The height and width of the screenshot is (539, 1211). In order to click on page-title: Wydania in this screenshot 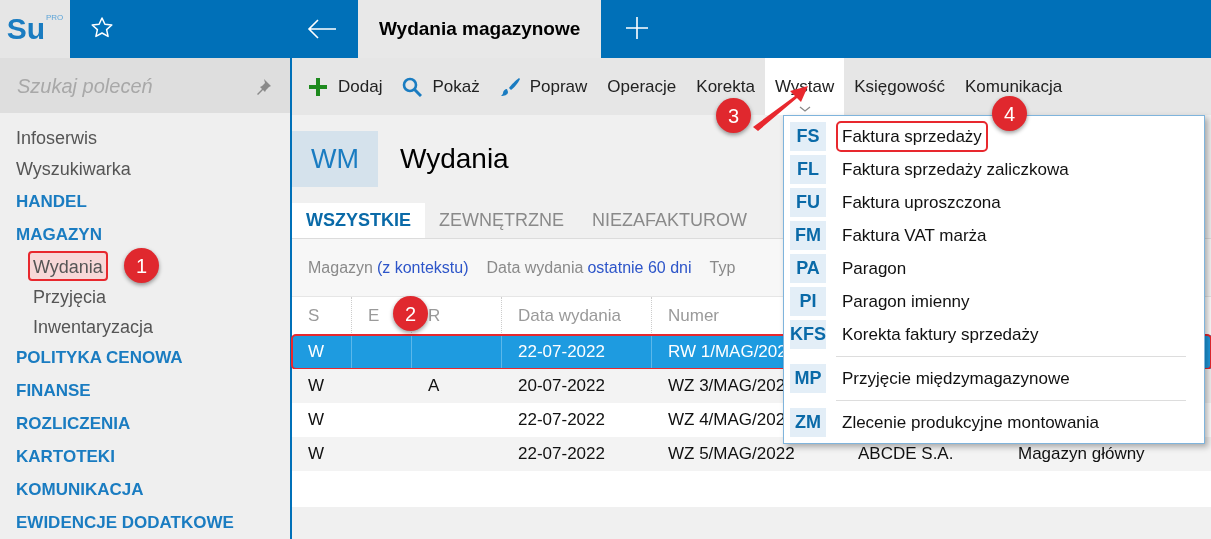, I will do `click(454, 159)`.